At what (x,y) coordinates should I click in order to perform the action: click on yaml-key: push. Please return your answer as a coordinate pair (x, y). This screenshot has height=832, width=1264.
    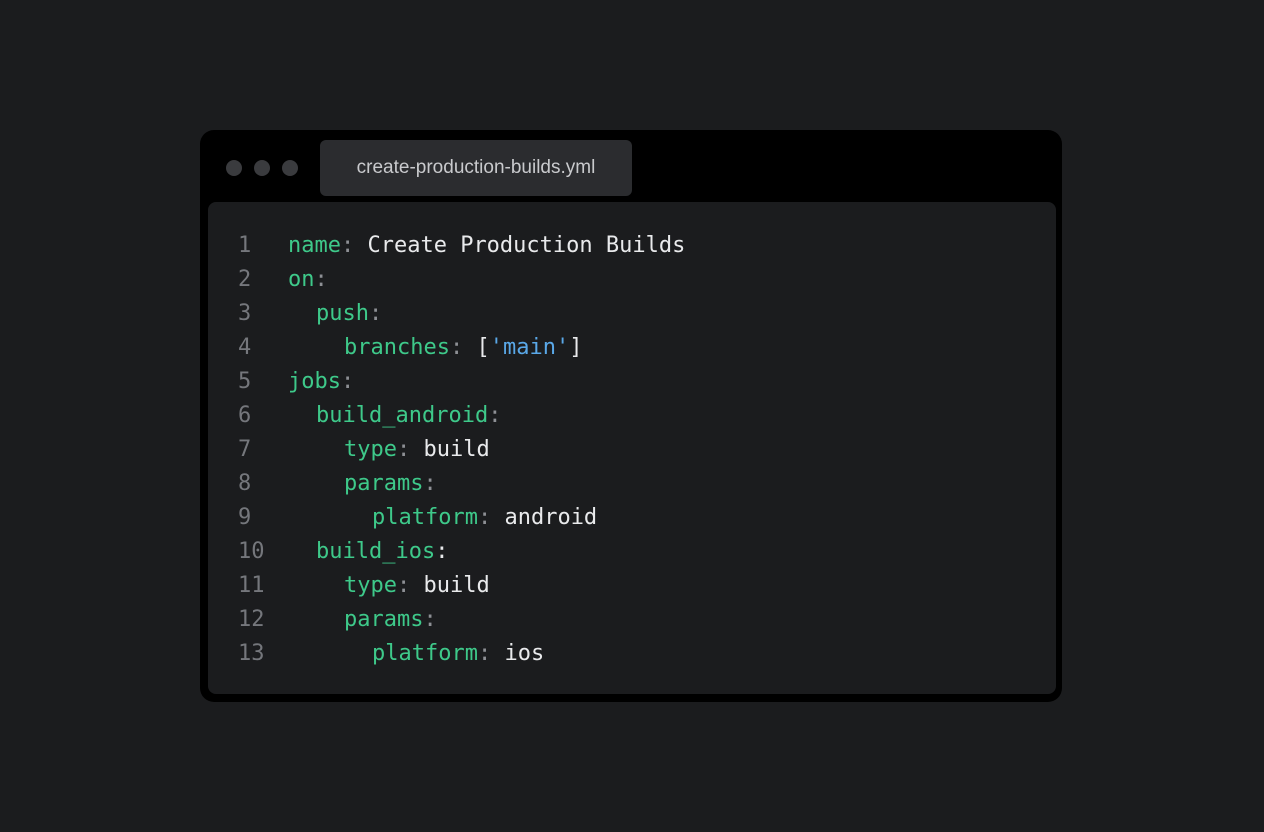
    Looking at the image, I should click on (342, 313).